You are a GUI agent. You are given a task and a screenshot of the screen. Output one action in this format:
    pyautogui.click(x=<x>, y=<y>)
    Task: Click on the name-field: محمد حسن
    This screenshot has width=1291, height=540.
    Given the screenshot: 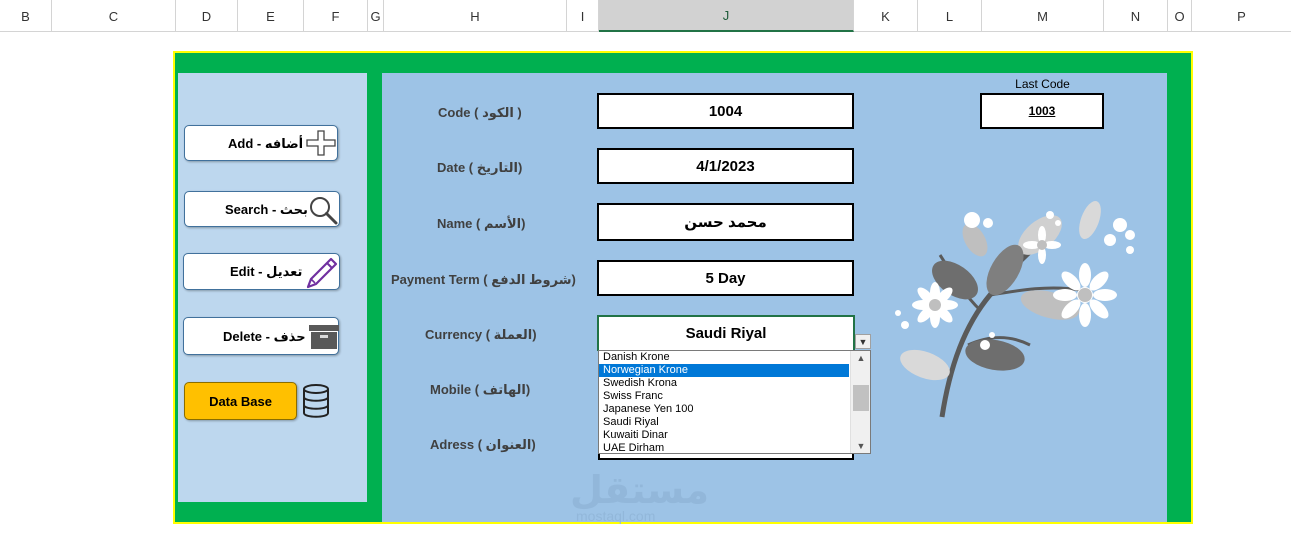 What is the action you would take?
    pyautogui.click(x=725, y=222)
    